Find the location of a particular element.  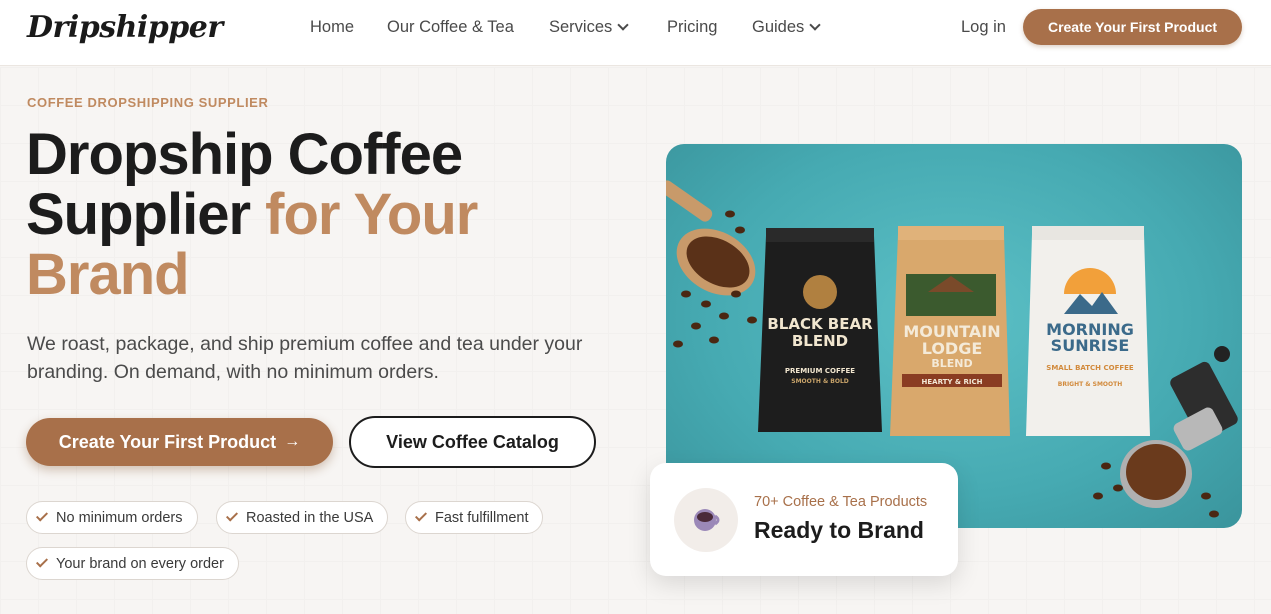

coffee-cup-icon is located at coordinates (706, 520).